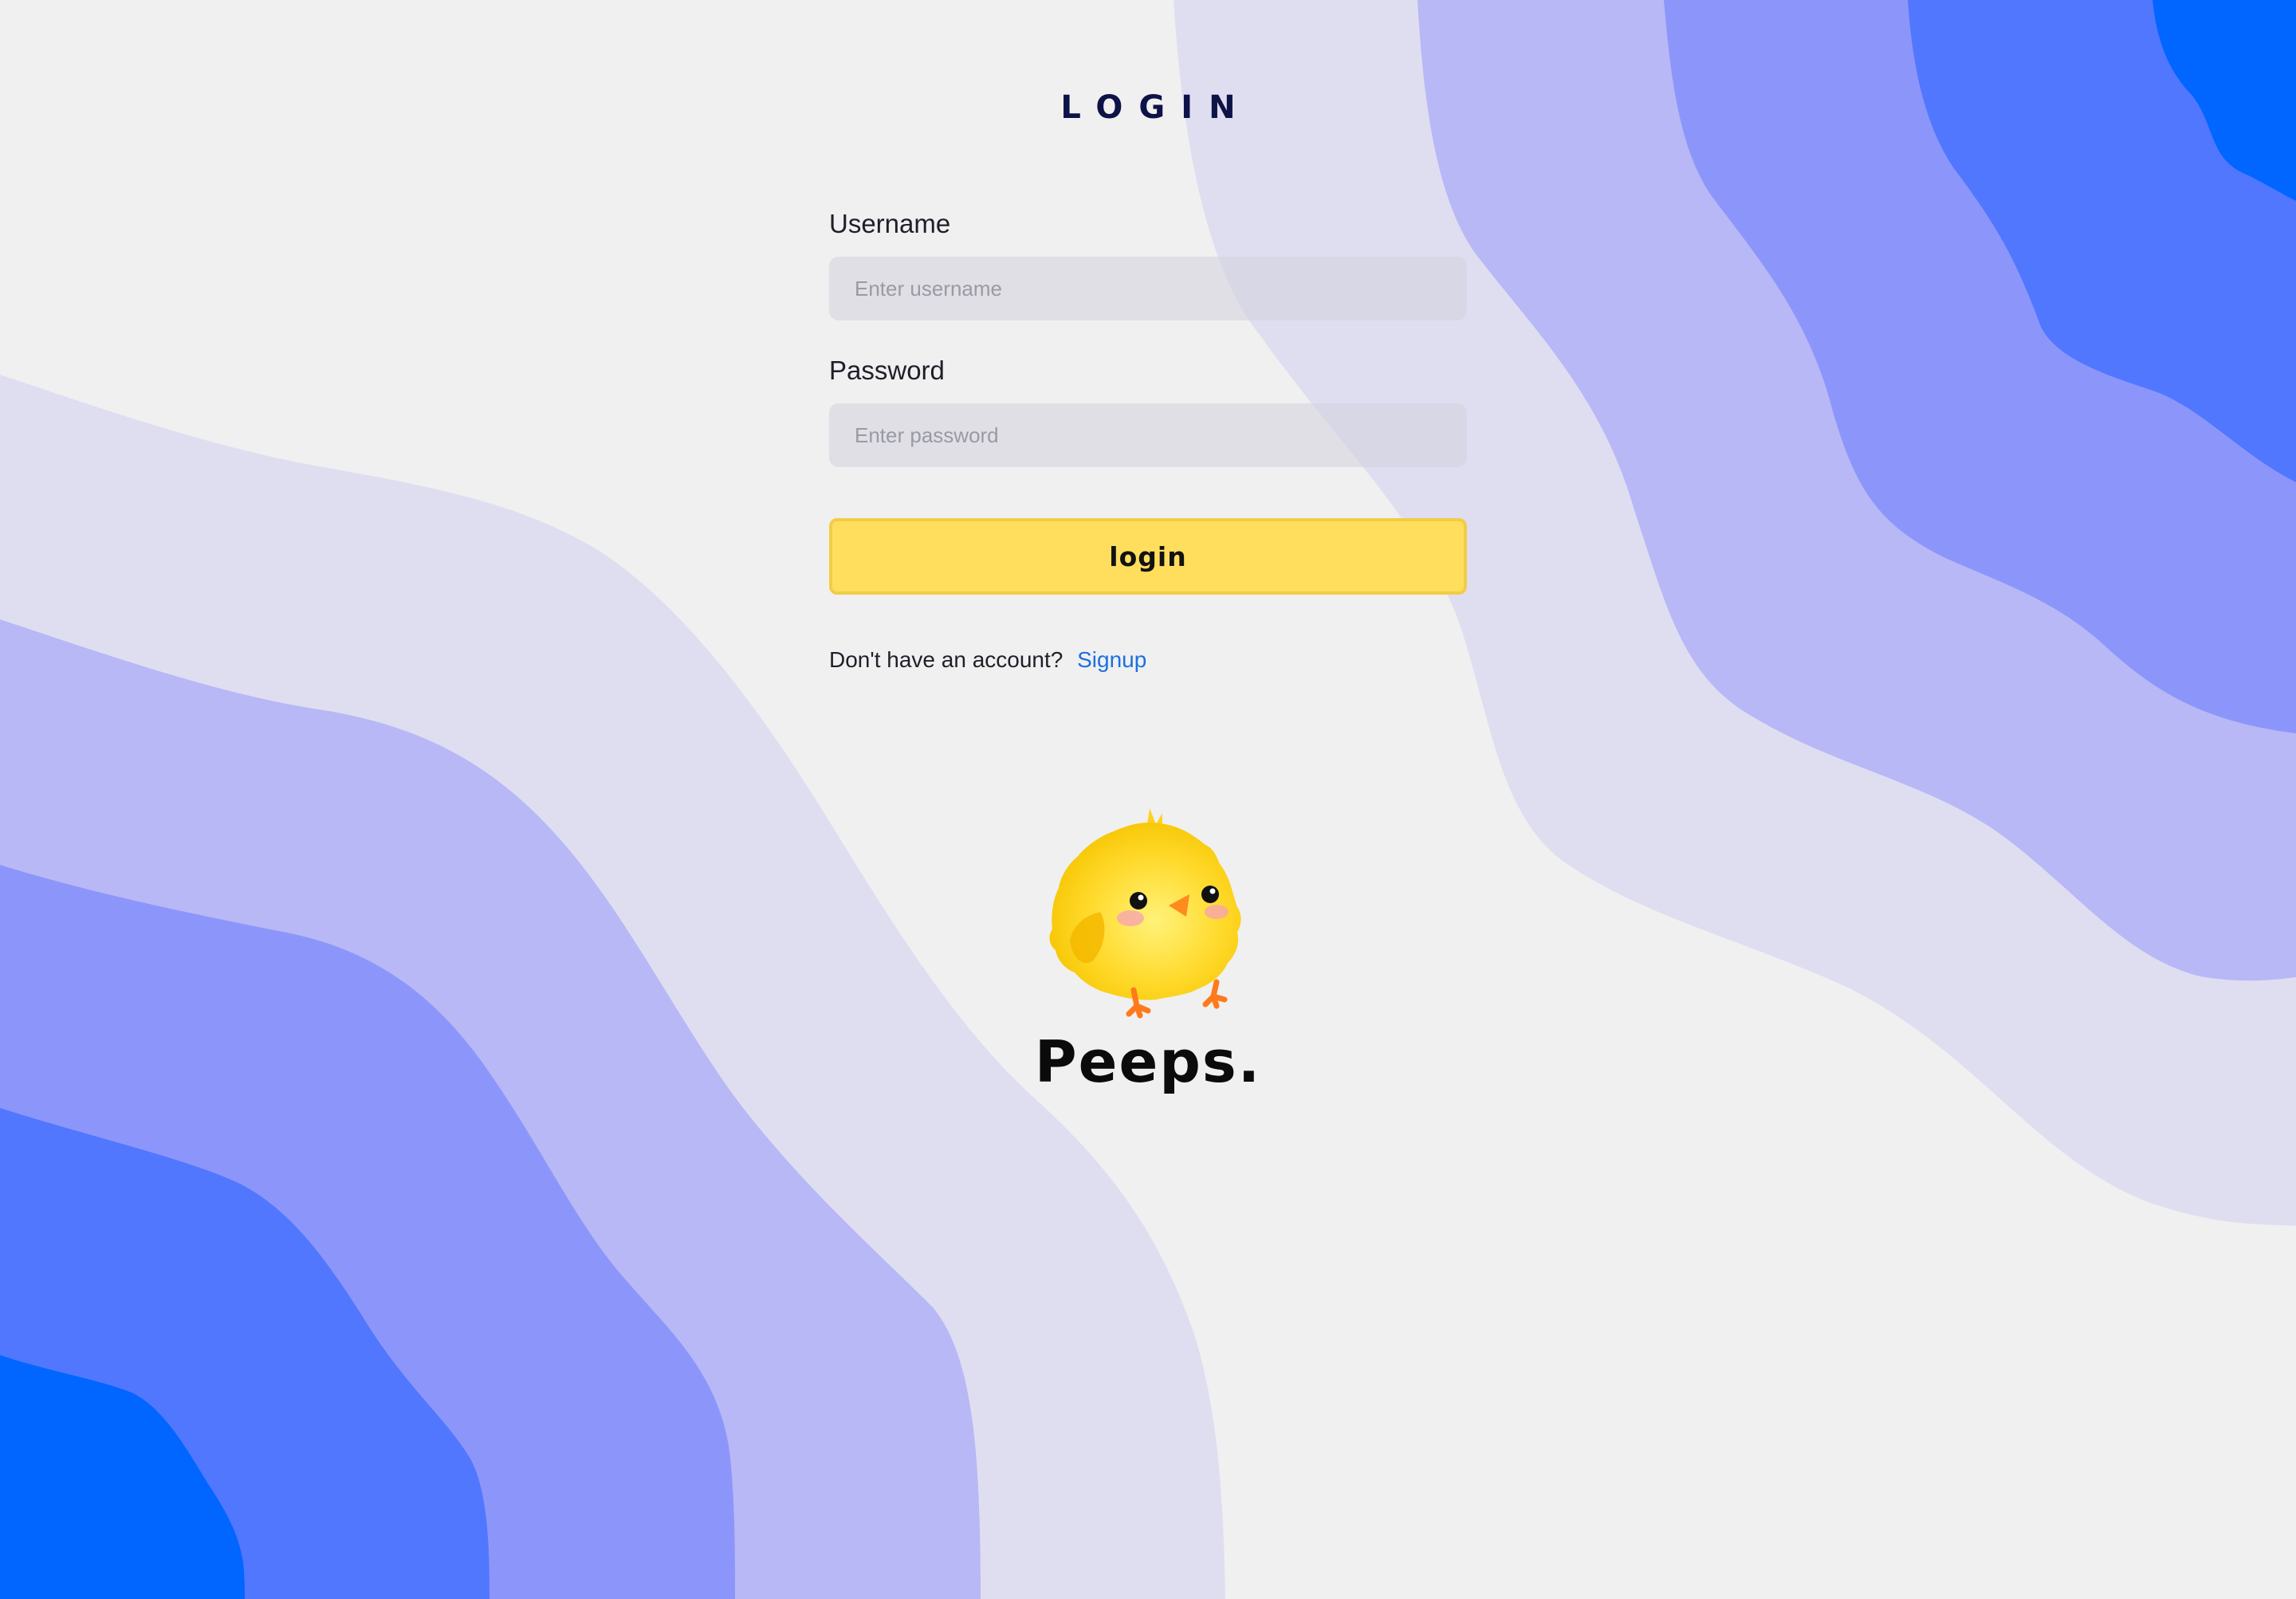 This screenshot has width=2296, height=1599. I want to click on signup-prompt: Don't have an account?, so click(946, 659).